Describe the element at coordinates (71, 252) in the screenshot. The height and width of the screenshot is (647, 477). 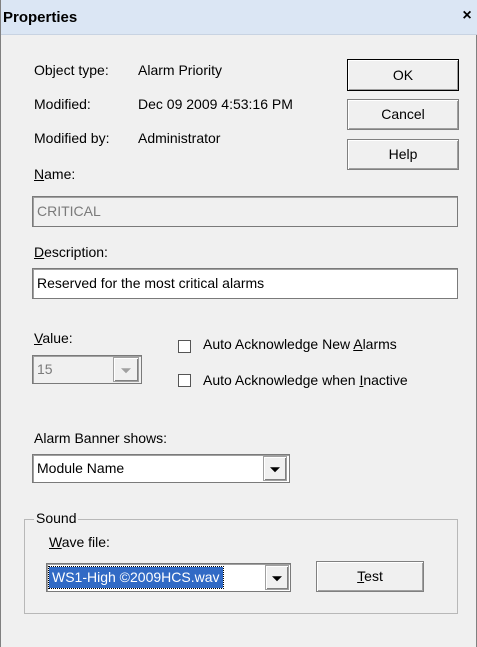
I see `description-label: Description:` at that location.